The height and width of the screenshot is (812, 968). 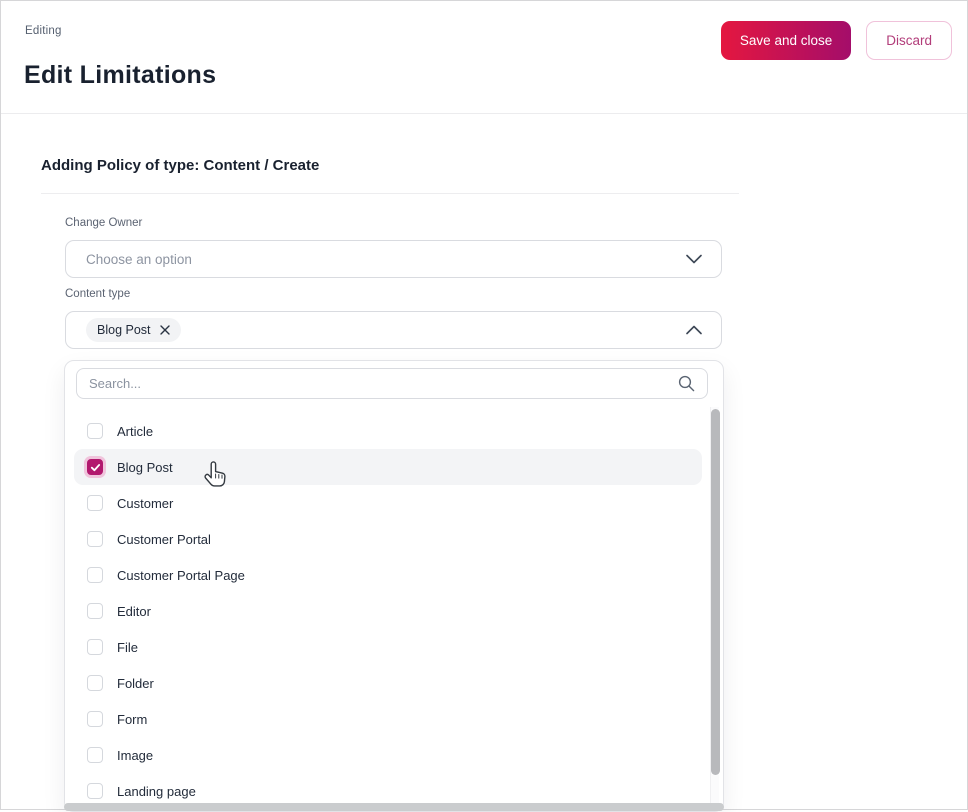 I want to click on chevron-up-icon, so click(x=694, y=330).